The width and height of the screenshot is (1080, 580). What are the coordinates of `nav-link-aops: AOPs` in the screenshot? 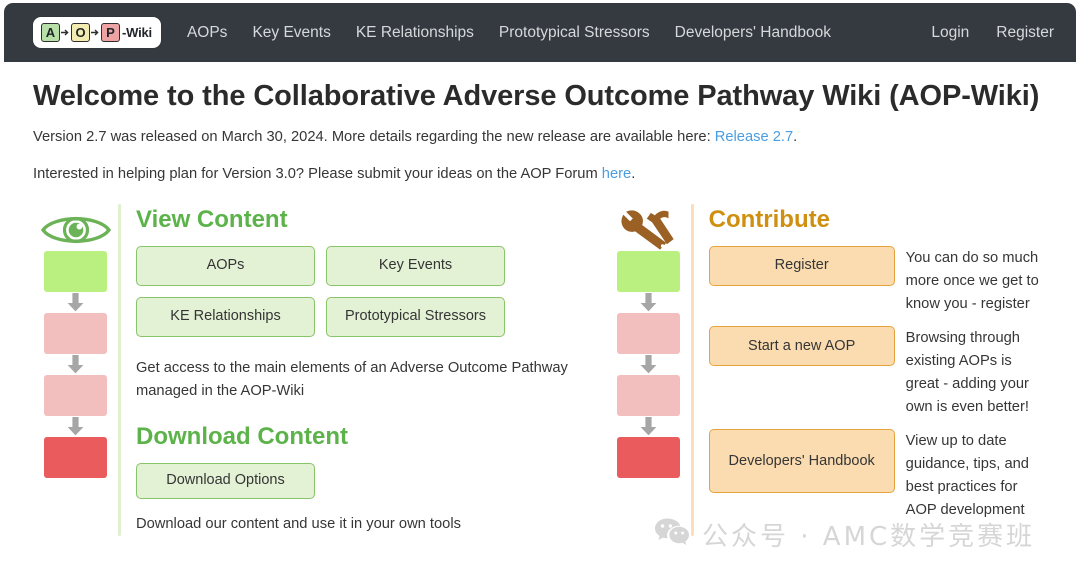 It's located at (207, 33).